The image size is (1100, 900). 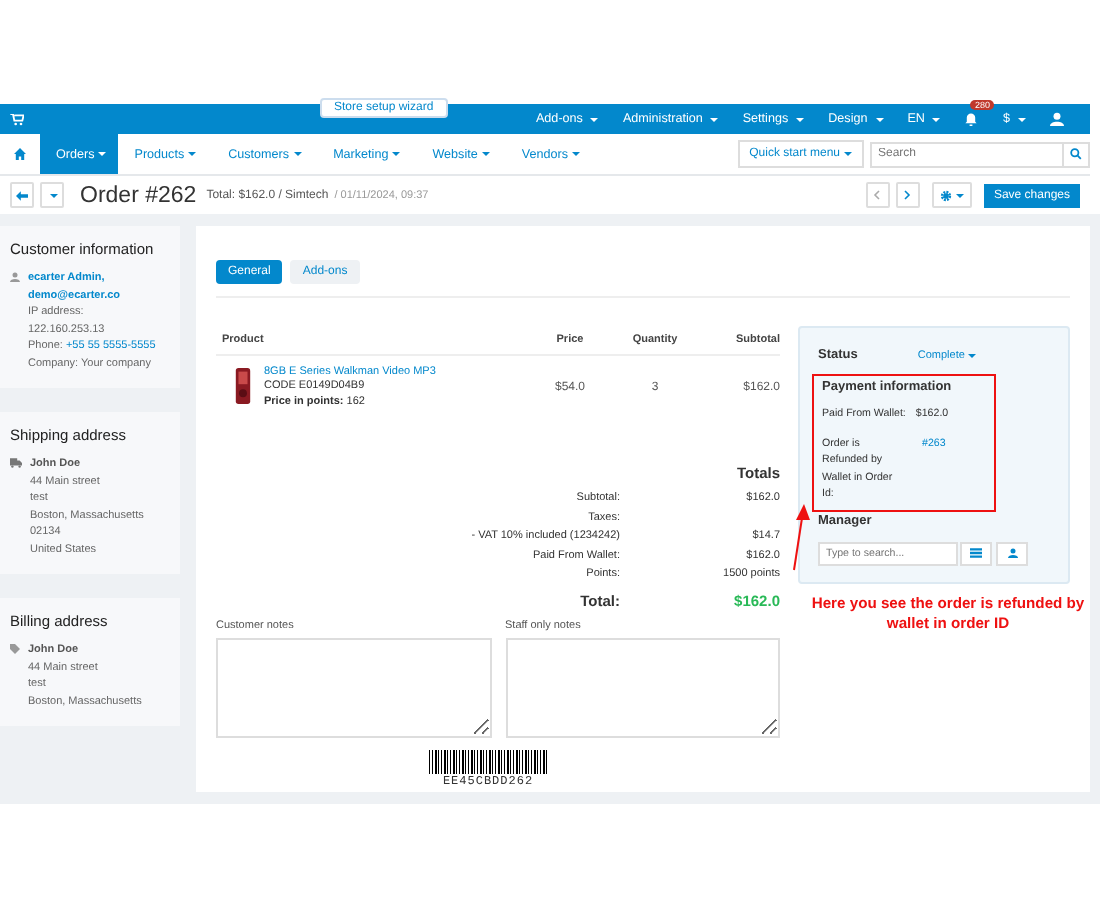 What do you see at coordinates (138, 195) in the screenshot?
I see `order-title: Order #262` at bounding box center [138, 195].